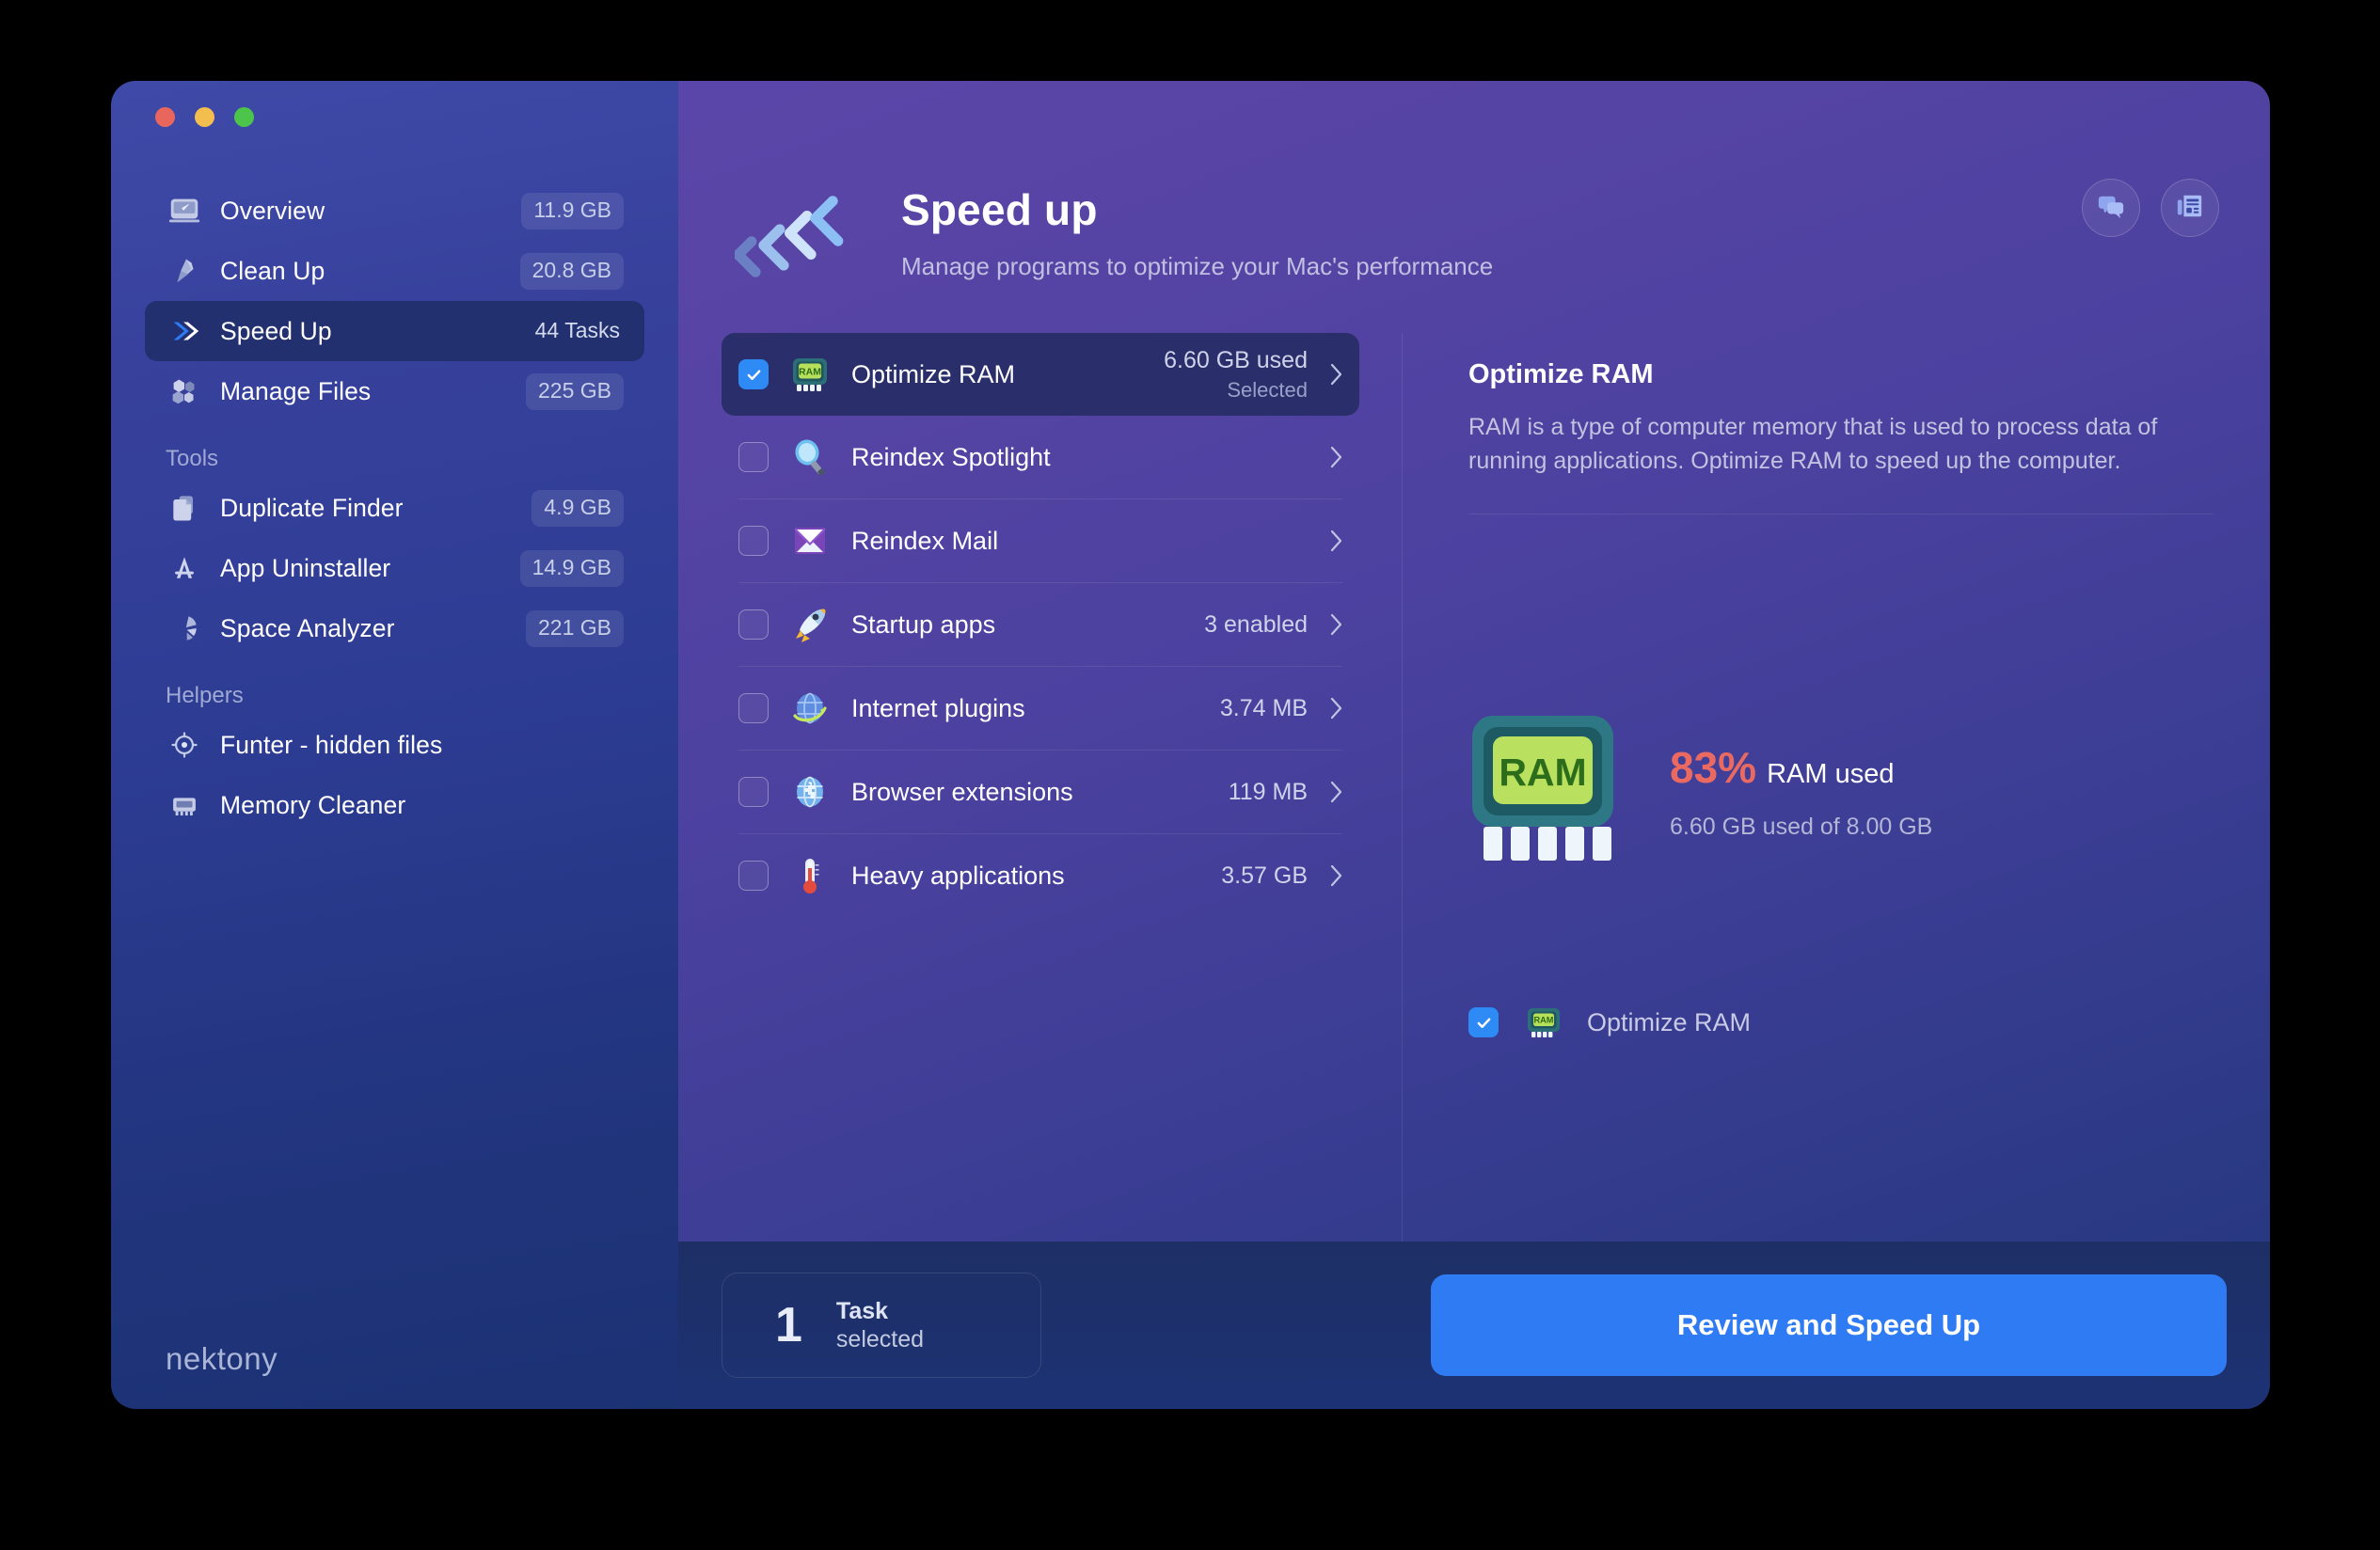 This screenshot has height=1550, width=2380. What do you see at coordinates (184, 745) in the screenshot?
I see `target-icon` at bounding box center [184, 745].